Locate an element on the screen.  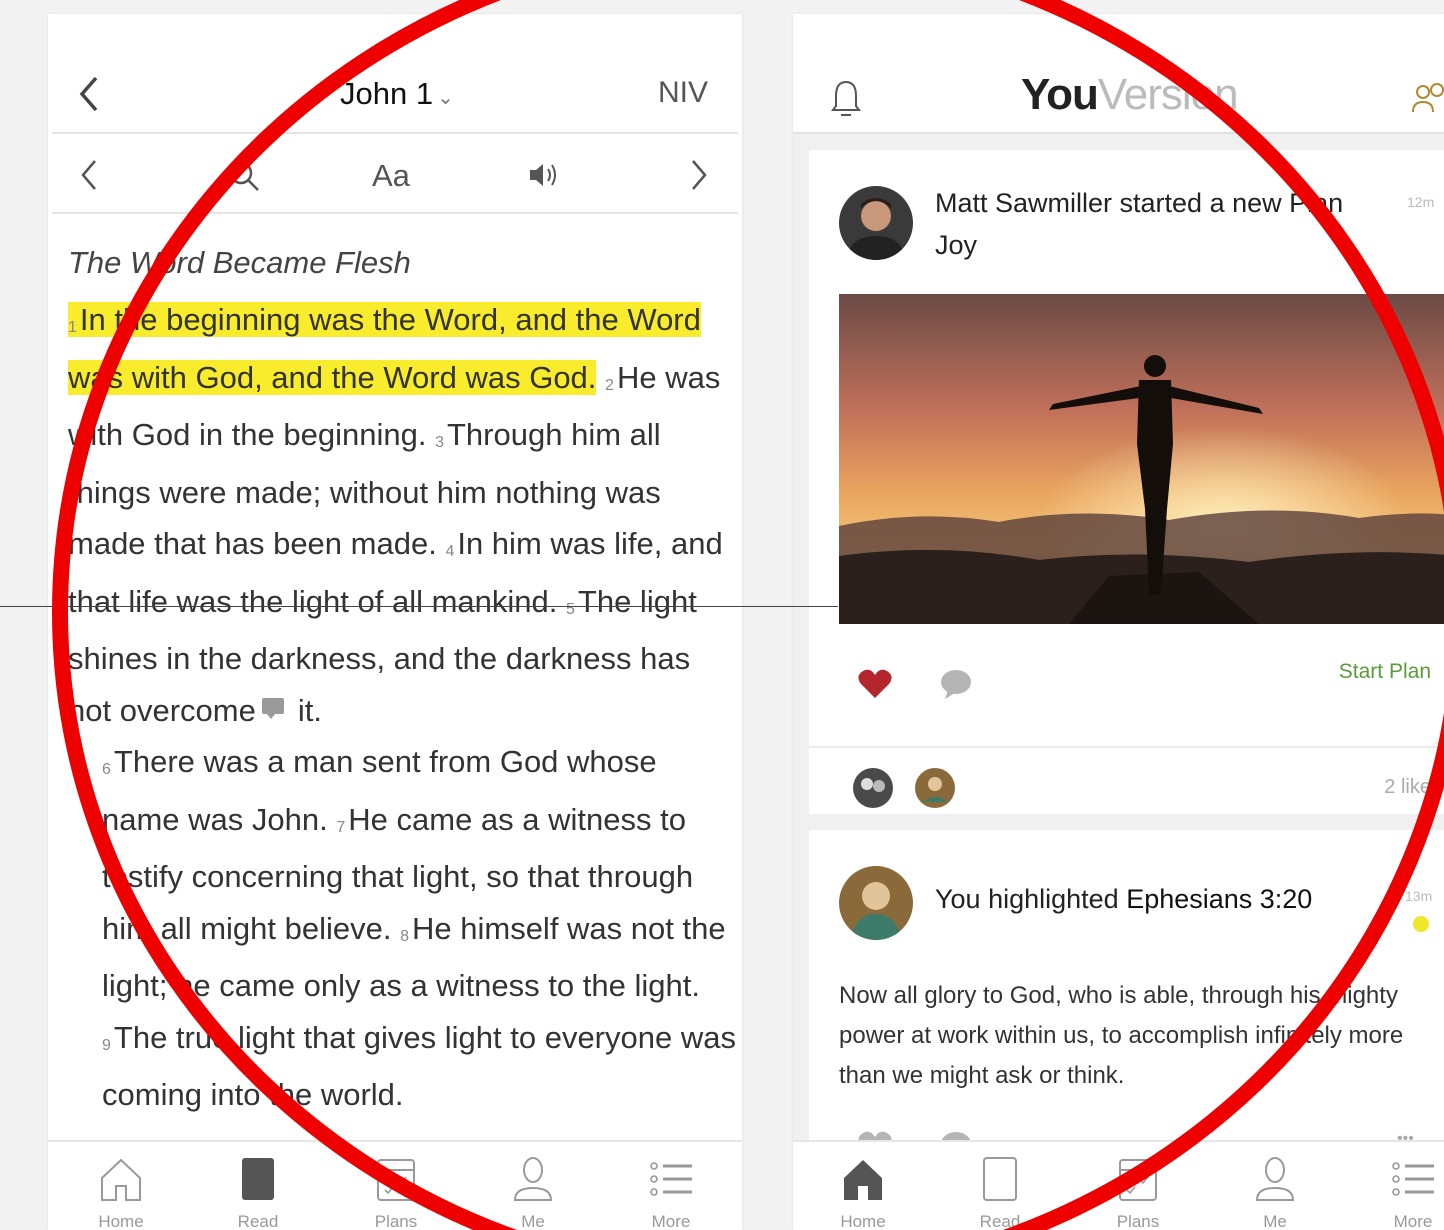
card-divider is located at coordinates (1126, 747).